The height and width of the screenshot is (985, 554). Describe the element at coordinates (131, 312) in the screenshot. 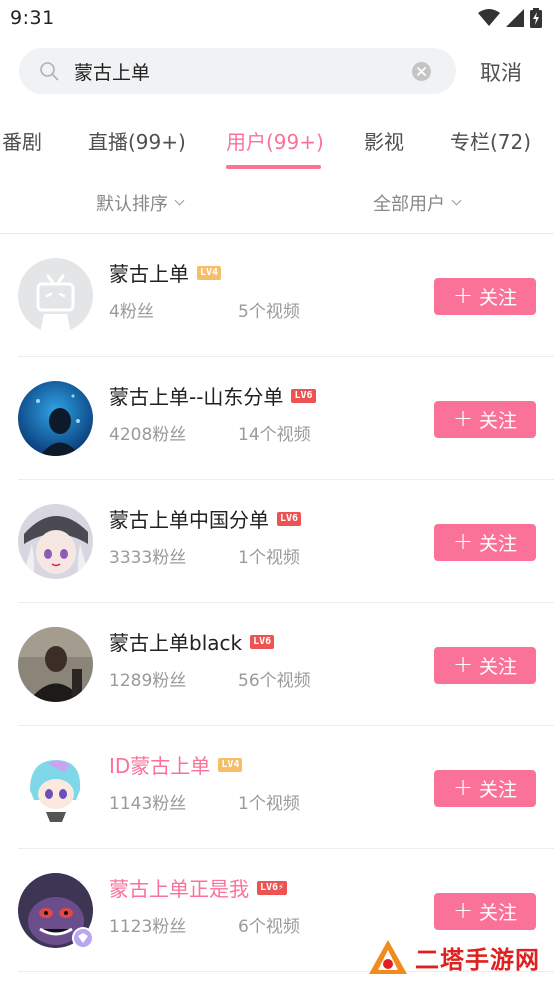

I see `fans-count: 4粉丝` at that location.